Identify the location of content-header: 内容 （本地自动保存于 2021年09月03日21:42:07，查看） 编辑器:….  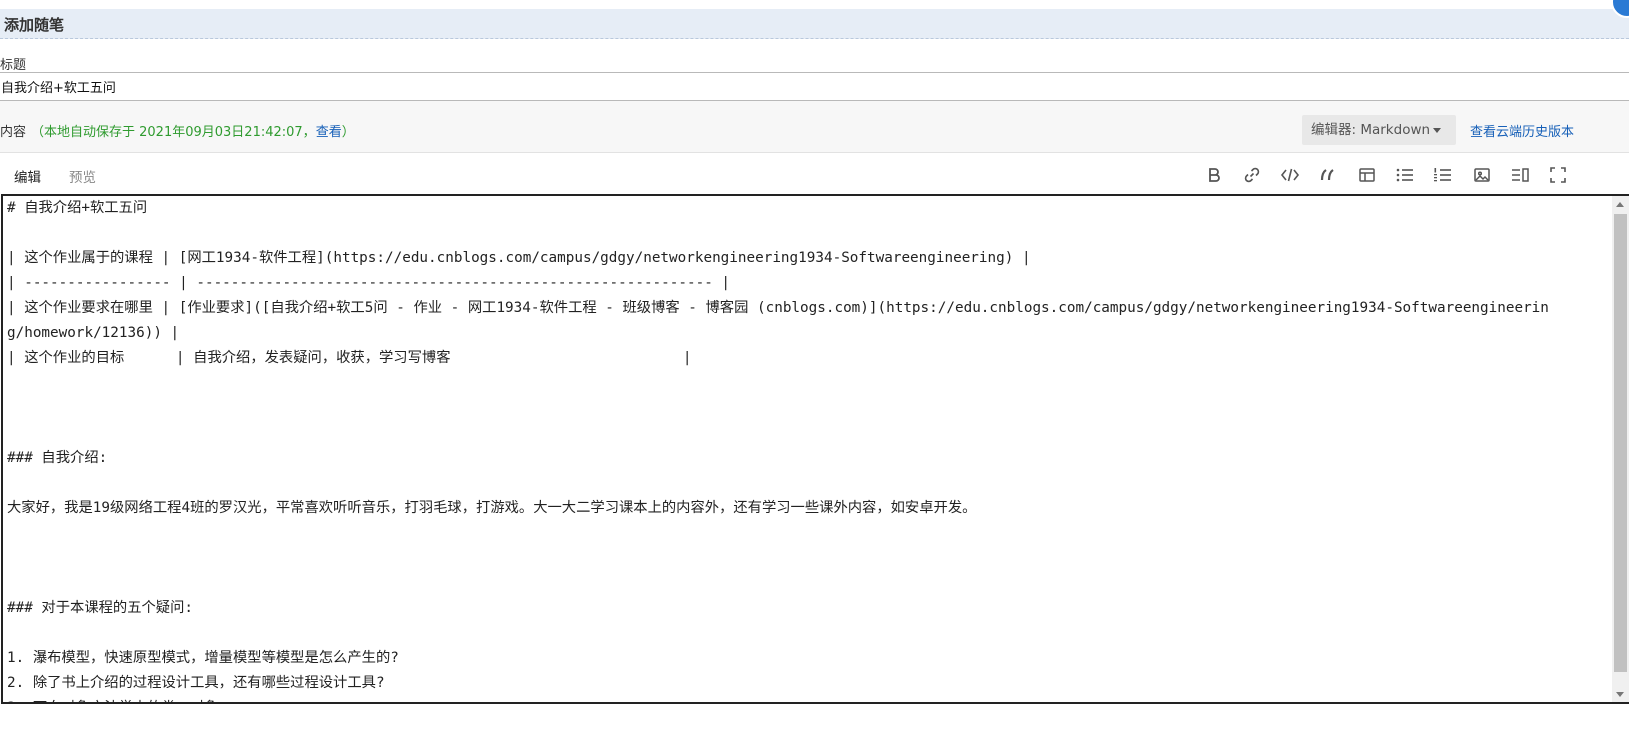
(814, 127).